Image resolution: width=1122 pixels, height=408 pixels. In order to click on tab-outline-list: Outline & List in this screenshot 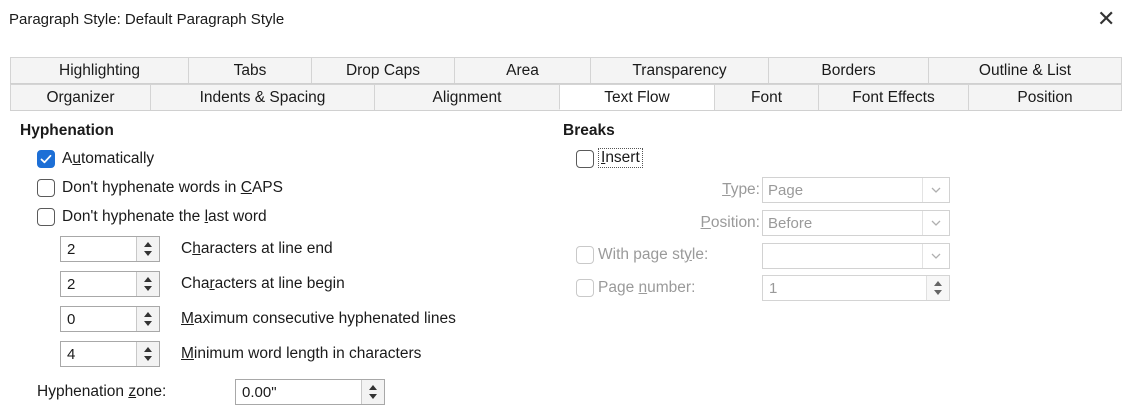, I will do `click(1025, 70)`.